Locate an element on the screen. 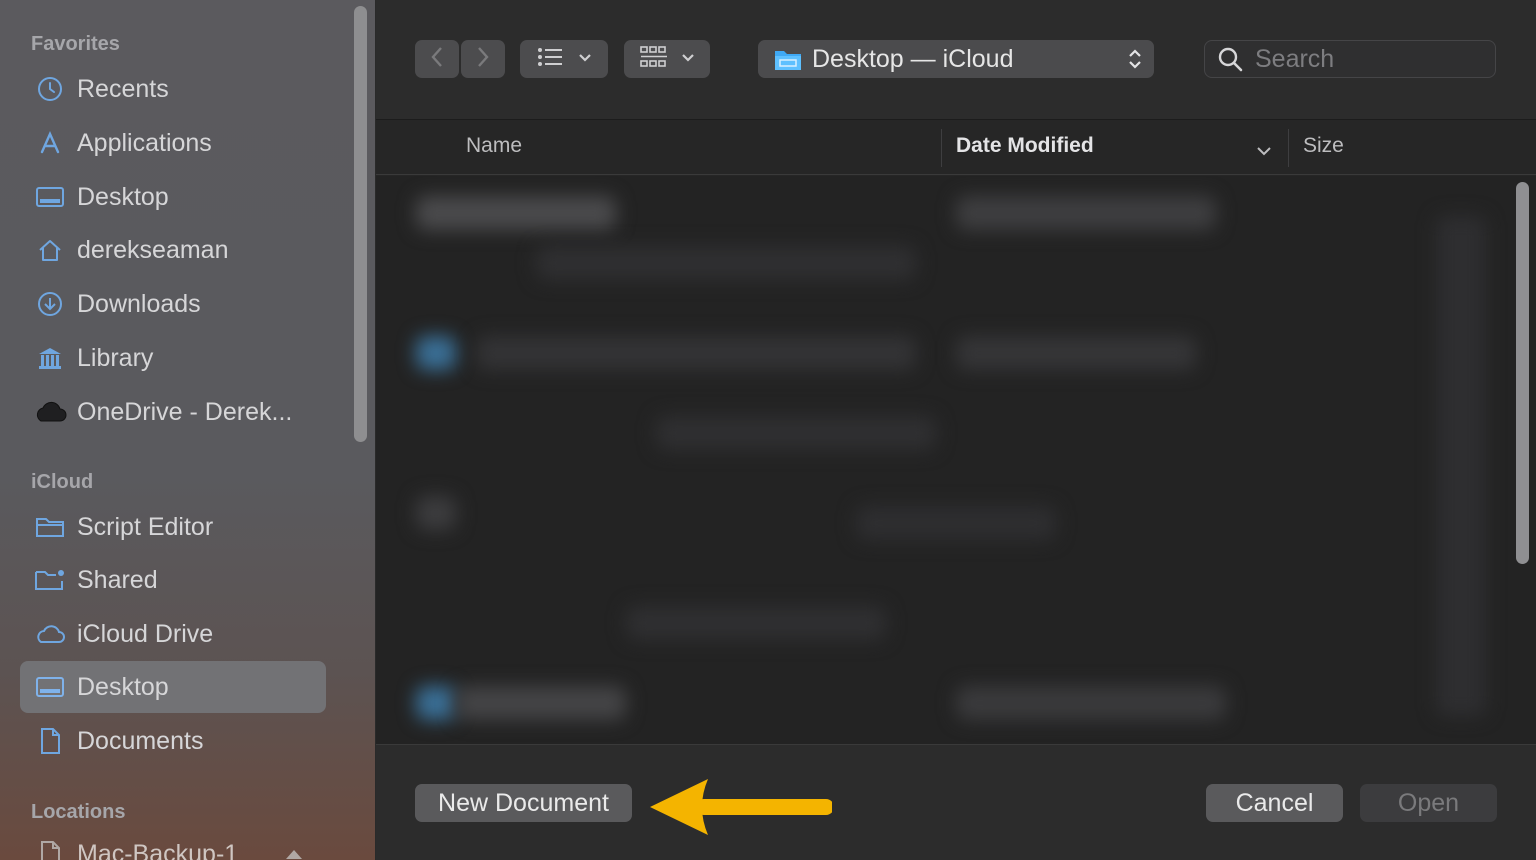 The image size is (1536, 860). sidebar-item-desktop-icloud: Desktop is located at coordinates (173, 687).